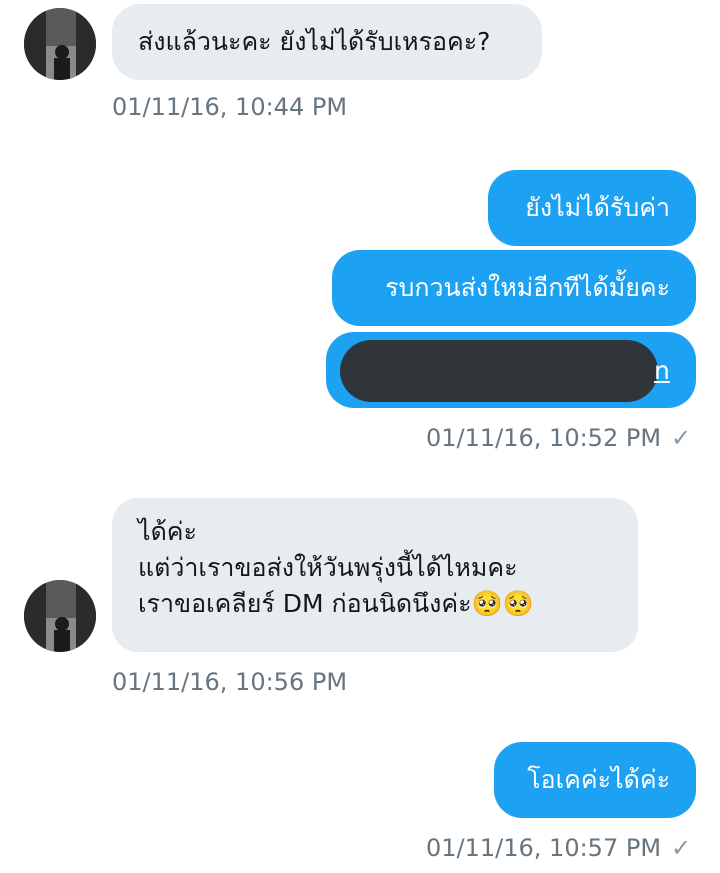 The width and height of the screenshot is (720, 873). What do you see at coordinates (328, 567) in the screenshot?
I see `message-text-line-2: แต่ว่าเราขอส่งให้วันพรุ่งนี้ได้ไหมคะ` at bounding box center [328, 567].